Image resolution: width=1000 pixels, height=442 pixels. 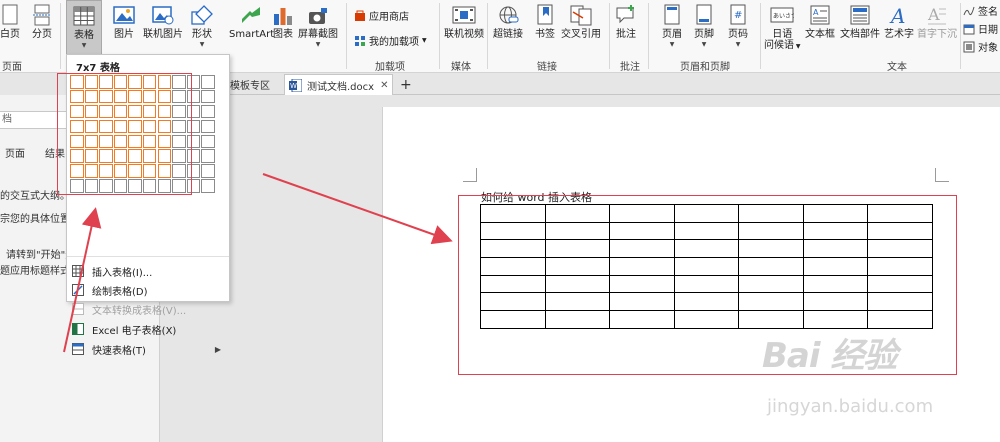 What do you see at coordinates (12, 67) in the screenshot?
I see `group-label-pages: 页面` at bounding box center [12, 67].